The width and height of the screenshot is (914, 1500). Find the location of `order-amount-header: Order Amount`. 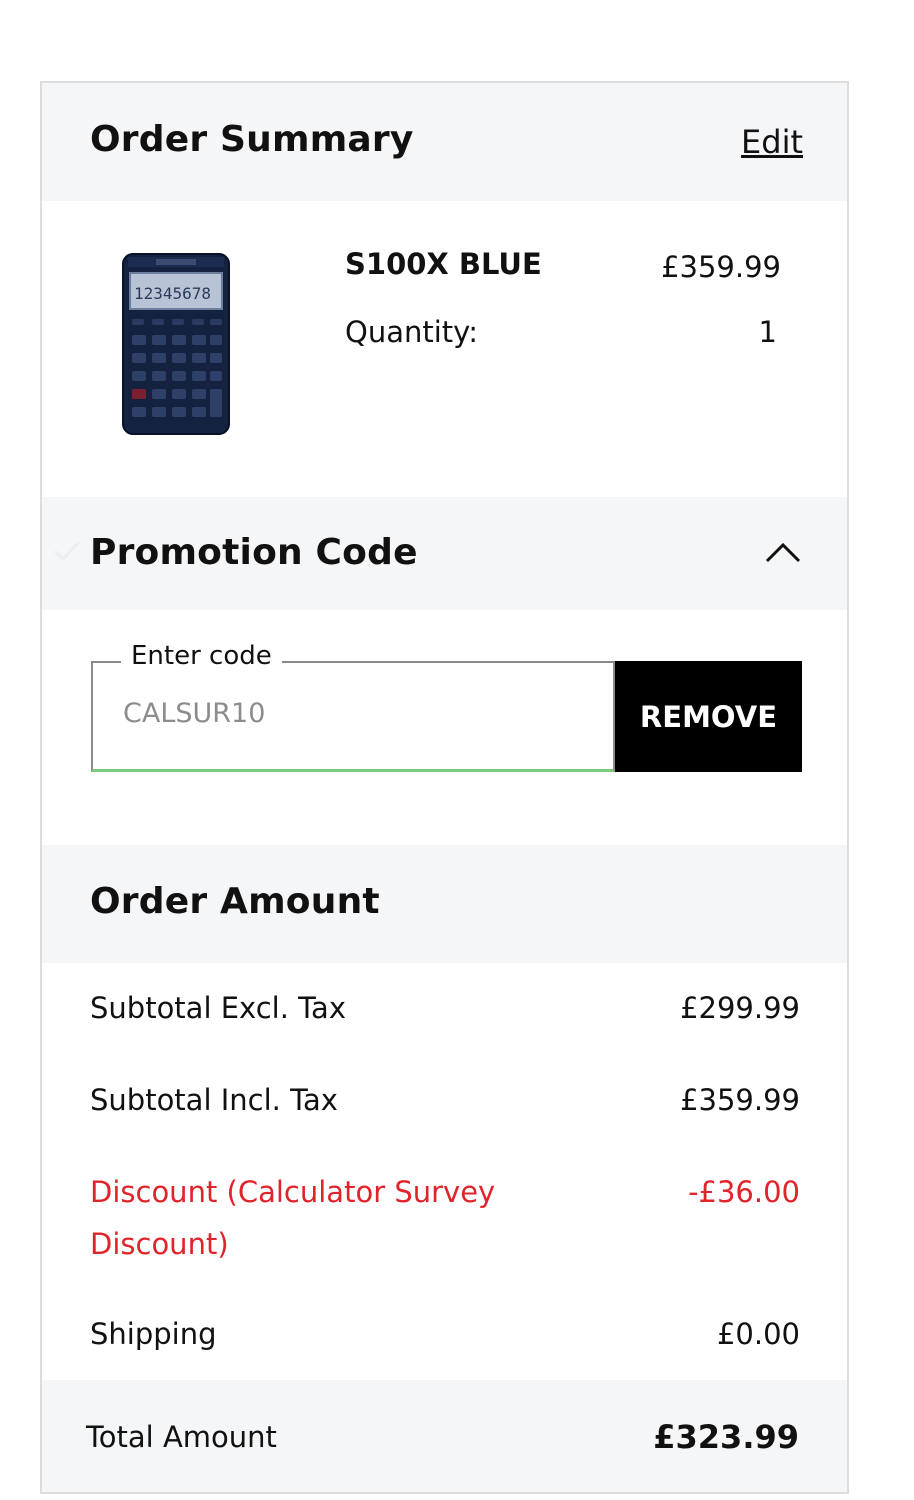

order-amount-header: Order Amount is located at coordinates (444, 904).